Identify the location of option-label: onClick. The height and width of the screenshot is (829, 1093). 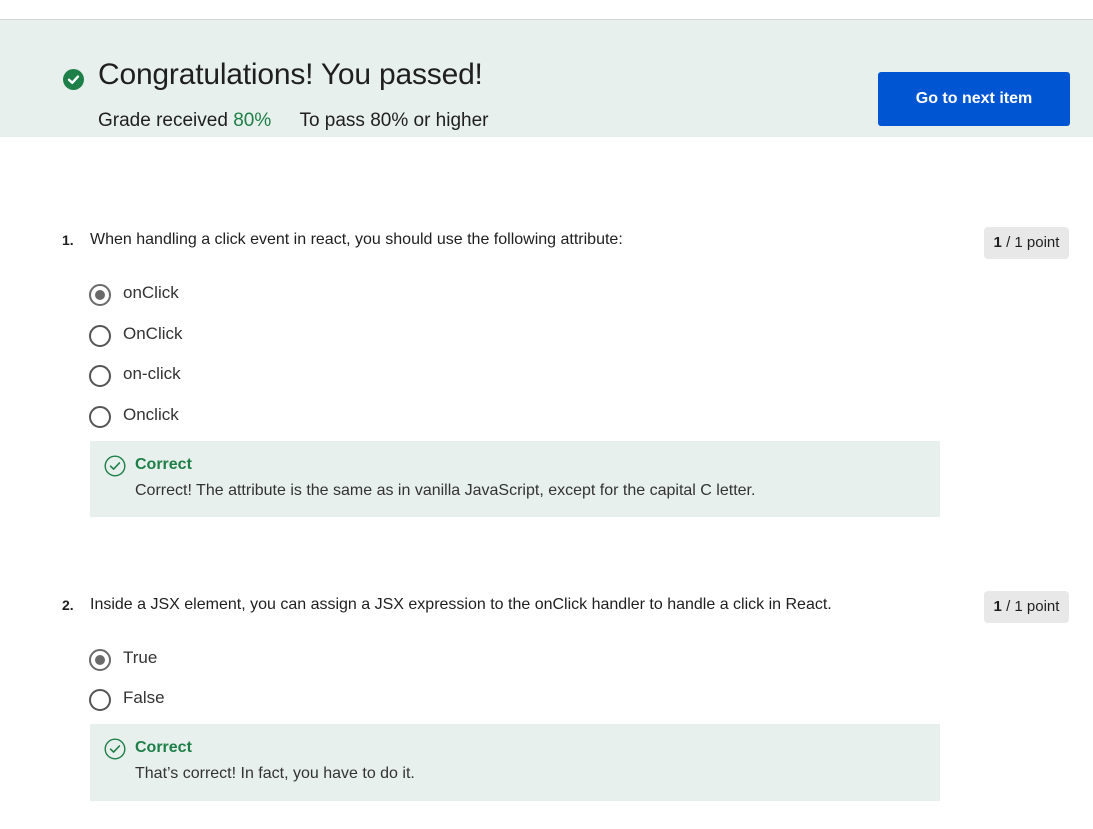
(151, 292).